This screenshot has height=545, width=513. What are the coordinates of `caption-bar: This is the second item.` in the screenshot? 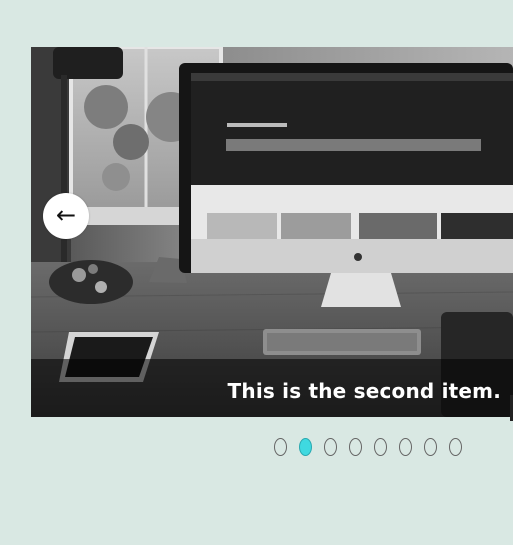 It's located at (272, 388).